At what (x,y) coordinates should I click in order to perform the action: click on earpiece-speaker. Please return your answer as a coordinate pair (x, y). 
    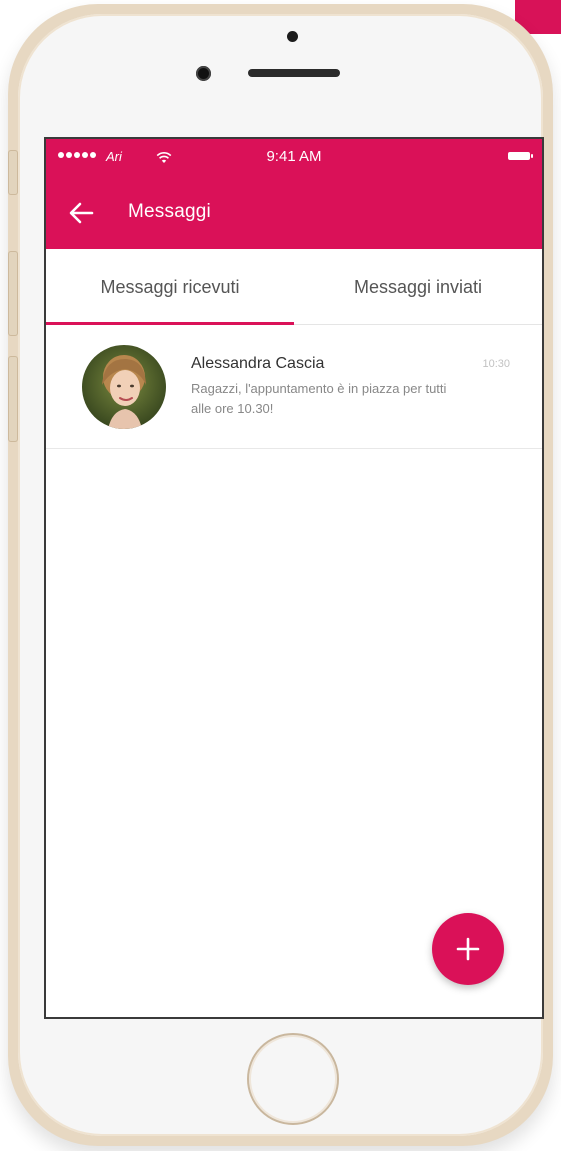
    Looking at the image, I should click on (294, 73).